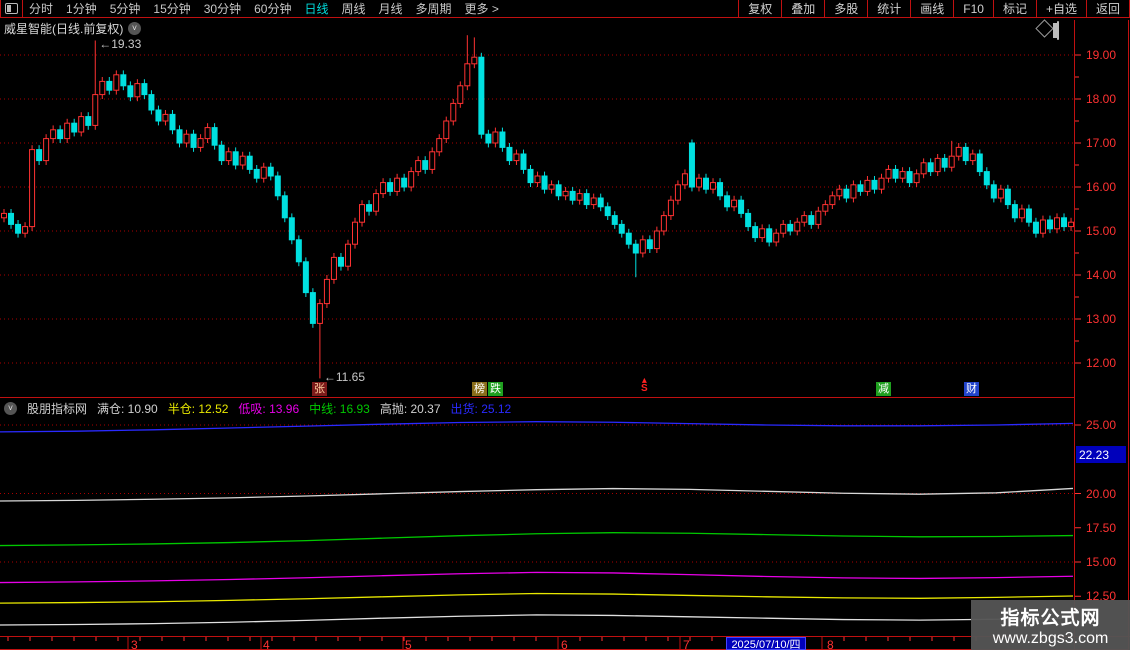 Image resolution: width=1130 pixels, height=650 pixels. I want to click on signal-badge-跌: 跌, so click(495, 389).